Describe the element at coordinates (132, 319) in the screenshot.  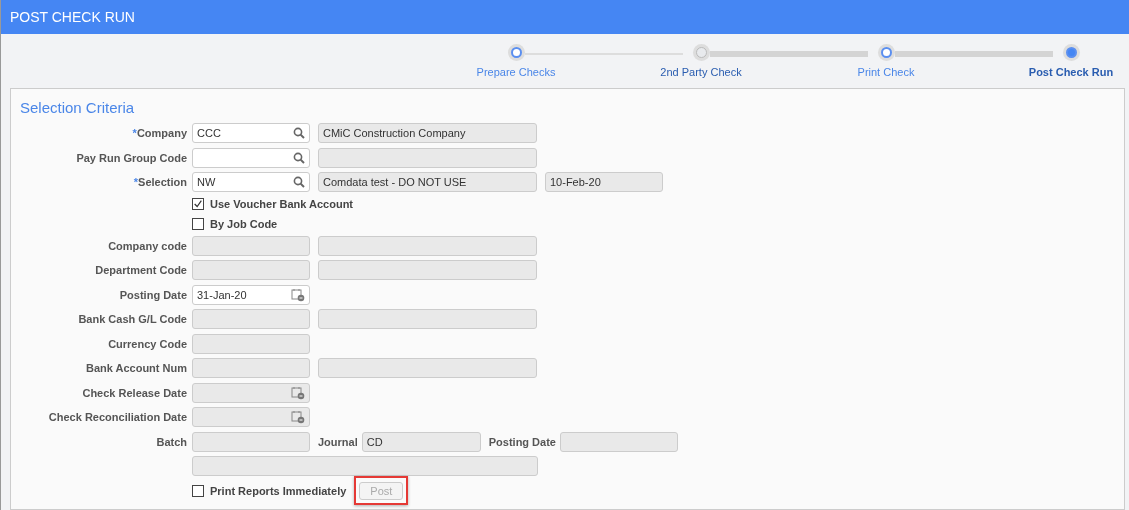
I see `field-label: Bank Cash G/L Code` at that location.